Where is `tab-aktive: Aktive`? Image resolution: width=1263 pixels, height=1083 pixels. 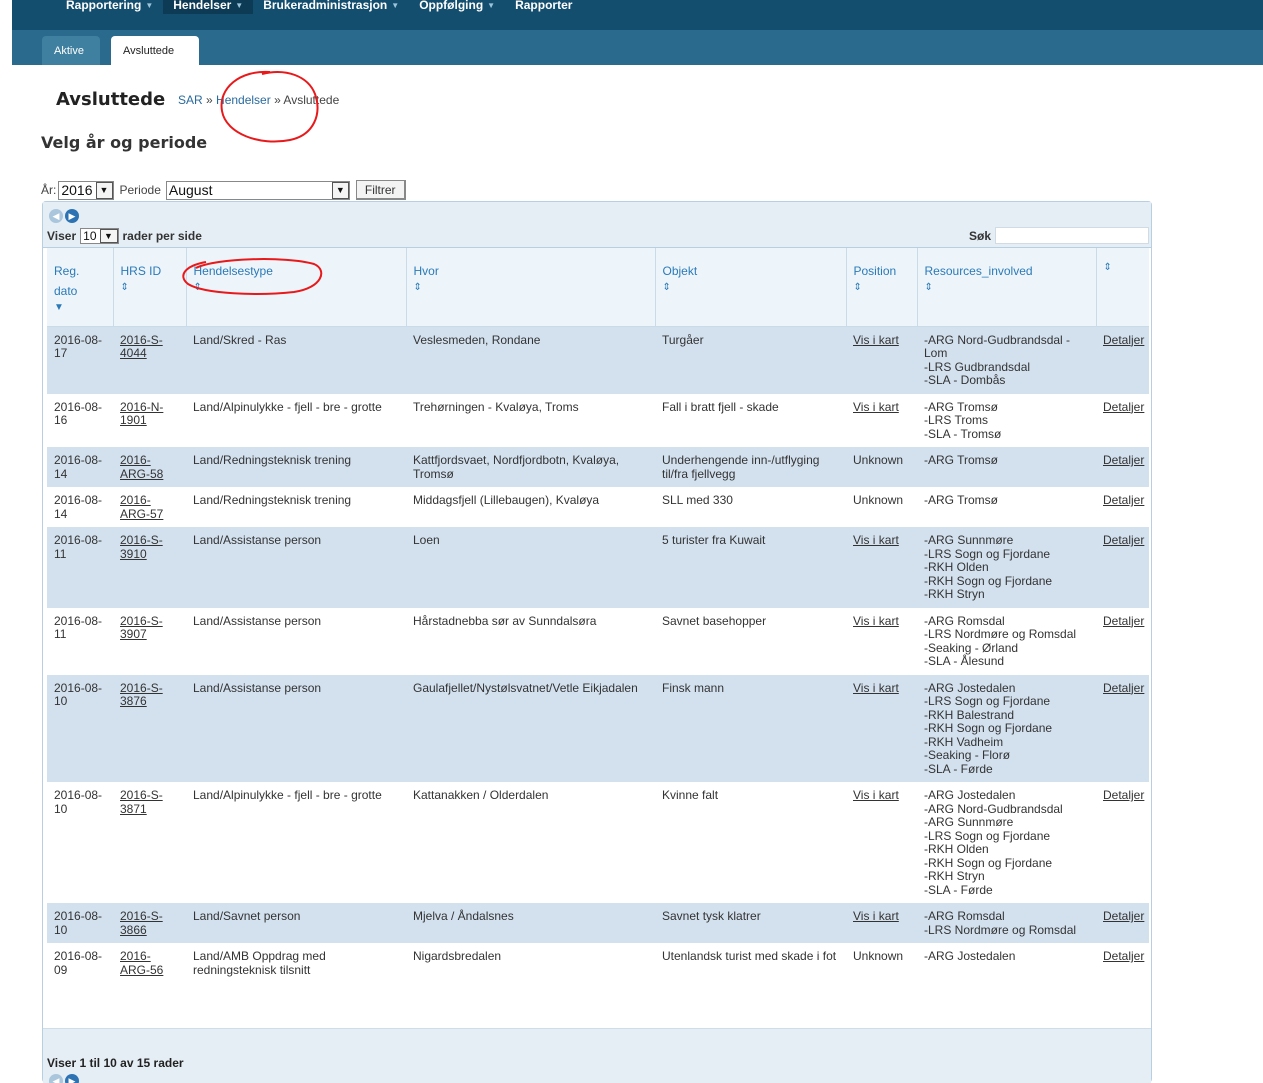 tab-aktive: Aktive is located at coordinates (71, 50).